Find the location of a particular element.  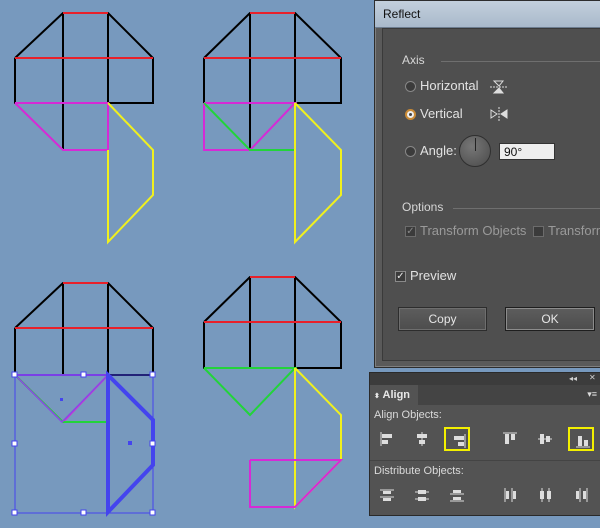

angle-radio is located at coordinates (410, 151).